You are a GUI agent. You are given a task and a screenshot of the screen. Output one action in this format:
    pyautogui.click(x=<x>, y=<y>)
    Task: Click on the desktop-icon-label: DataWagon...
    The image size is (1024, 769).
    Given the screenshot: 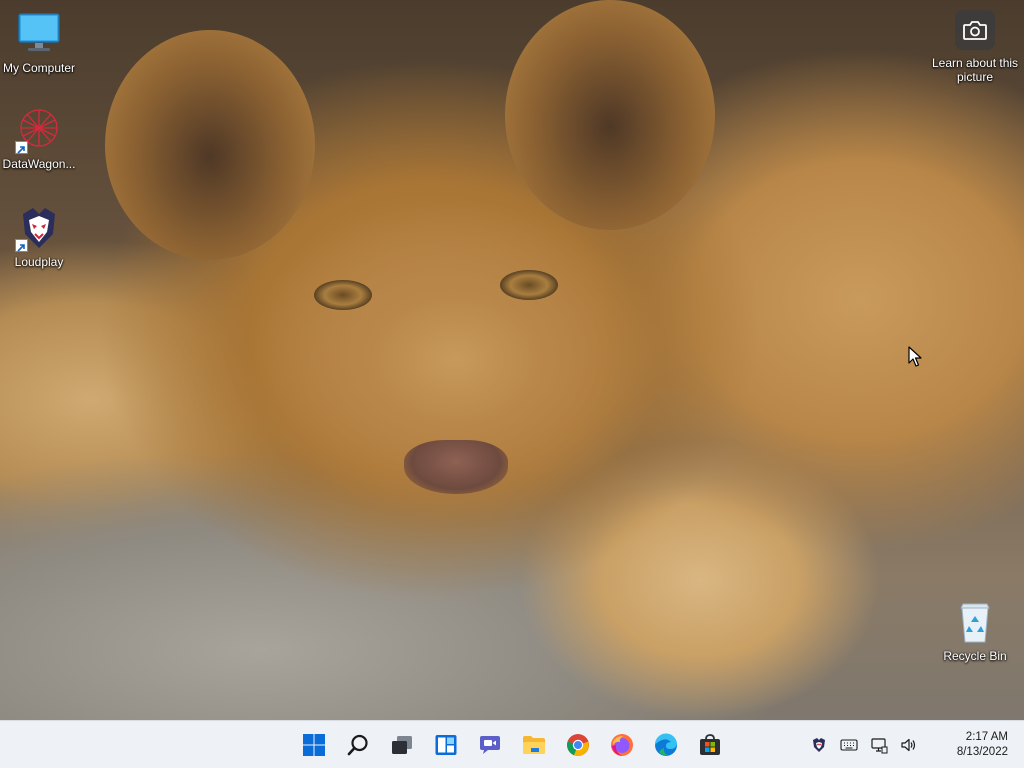 What is the action you would take?
    pyautogui.click(x=39, y=164)
    